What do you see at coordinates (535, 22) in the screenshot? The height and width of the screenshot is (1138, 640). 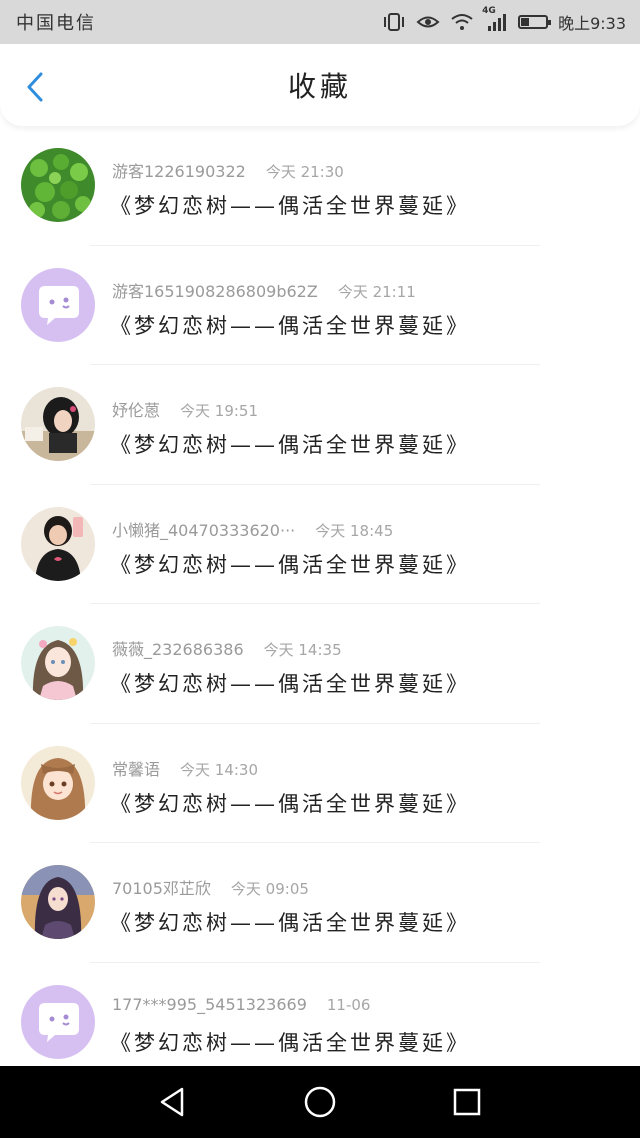 I see `battery-icon` at bounding box center [535, 22].